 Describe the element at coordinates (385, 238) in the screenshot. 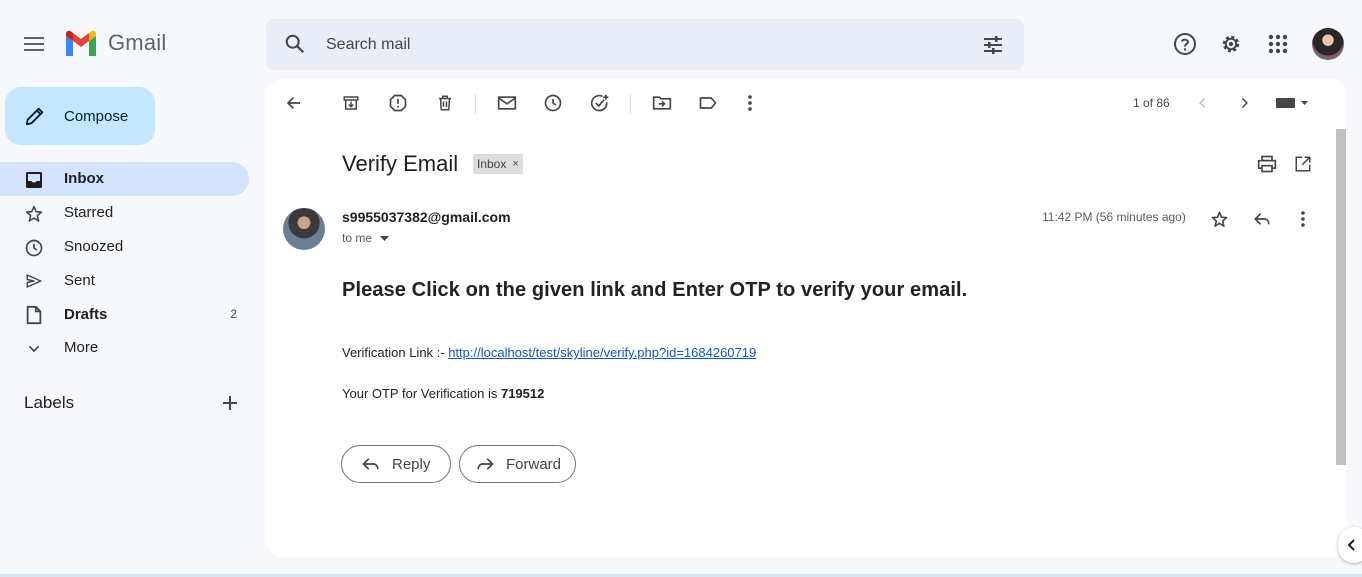

I see `caret-down-icon` at that location.